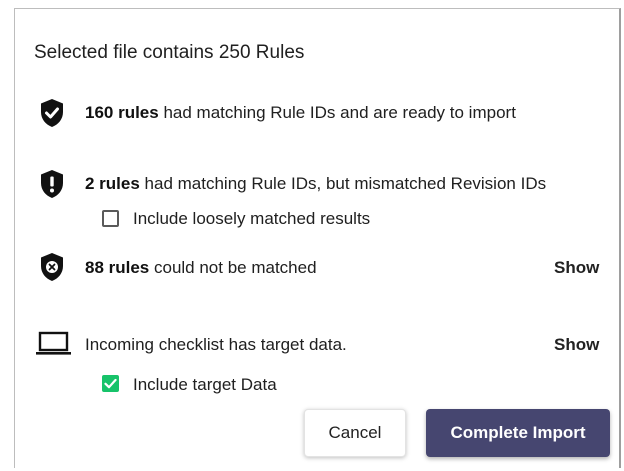 The width and height of the screenshot is (624, 471). What do you see at coordinates (518, 433) in the screenshot?
I see `complete-import-button: Complete Import` at bounding box center [518, 433].